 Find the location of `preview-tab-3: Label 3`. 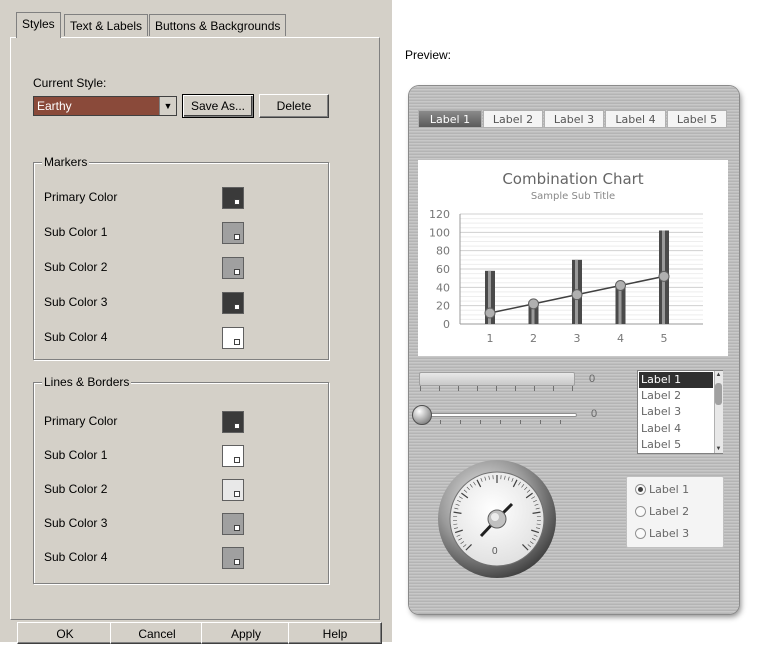

preview-tab-3: Label 3 is located at coordinates (574, 119).